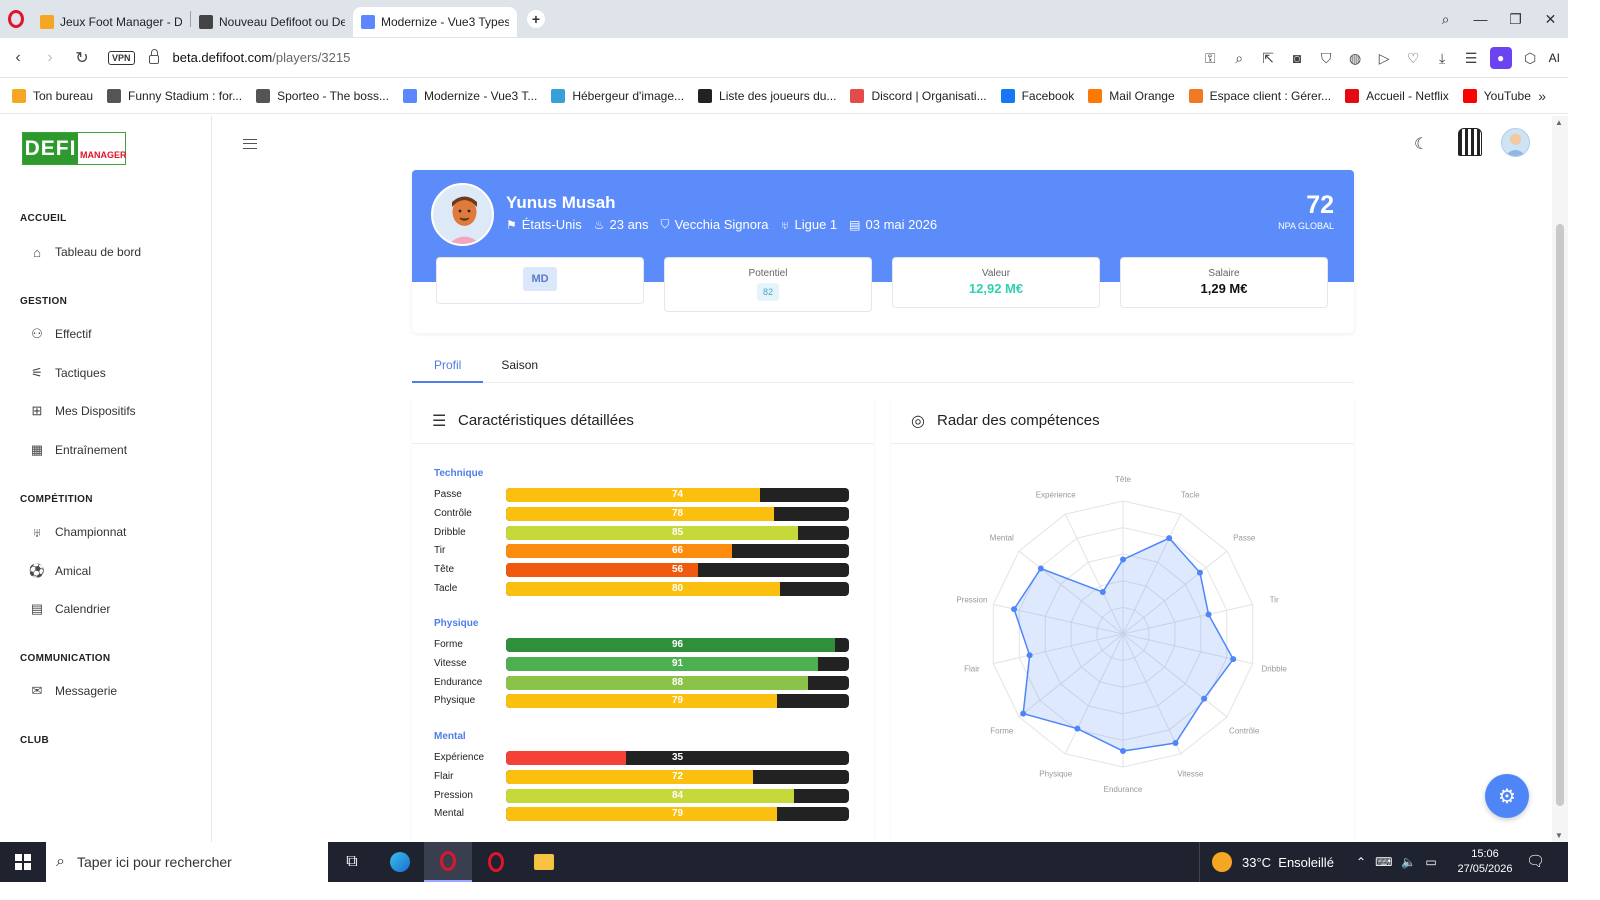 The width and height of the screenshot is (1600, 900). Describe the element at coordinates (445, 22) in the screenshot. I see `tab-label: Modernize - Vue3 Typescr` at that location.